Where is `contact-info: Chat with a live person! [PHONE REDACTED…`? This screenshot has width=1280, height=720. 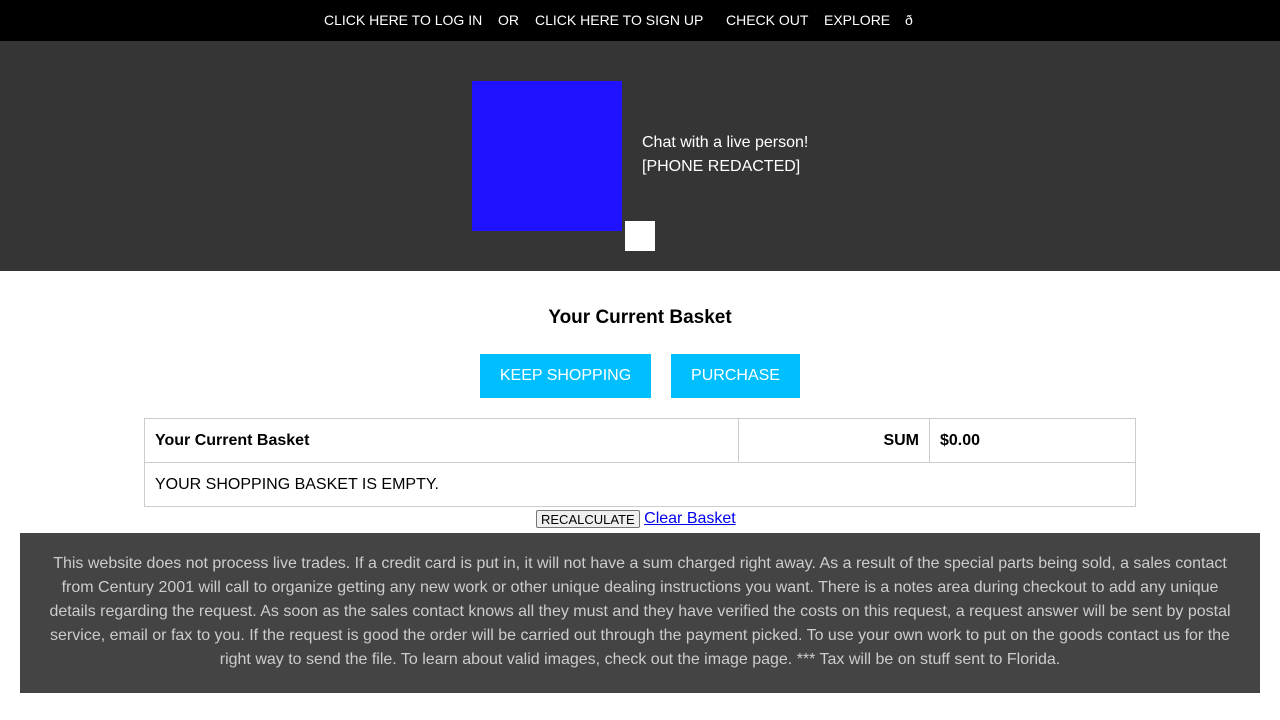 contact-info: Chat with a live person! [PHONE REDACTED… is located at coordinates (725, 155).